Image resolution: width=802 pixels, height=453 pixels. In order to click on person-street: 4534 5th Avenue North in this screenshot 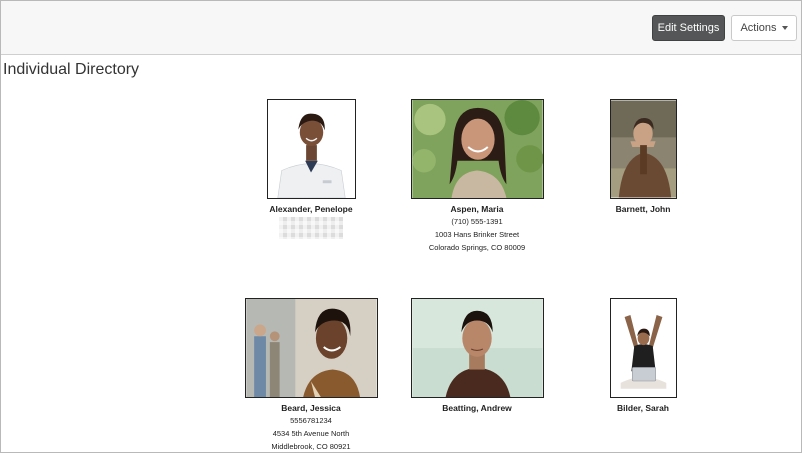, I will do `click(311, 433)`.